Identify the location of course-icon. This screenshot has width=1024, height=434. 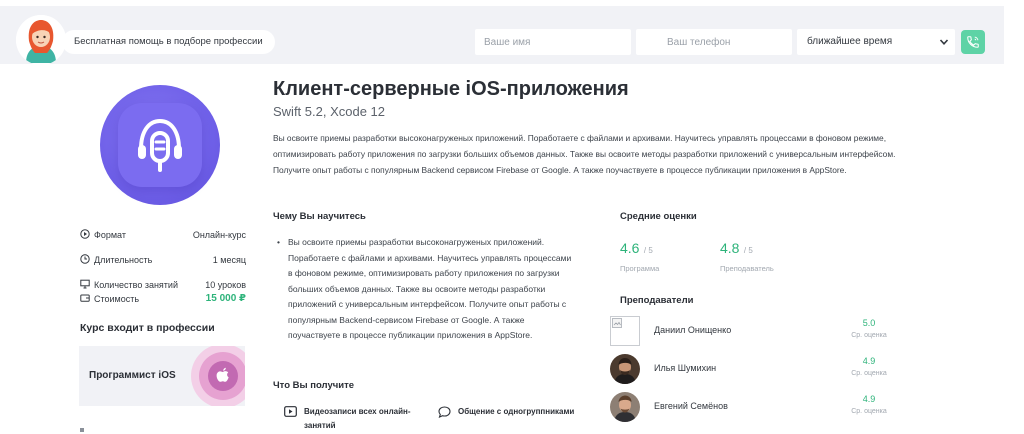
(160, 145).